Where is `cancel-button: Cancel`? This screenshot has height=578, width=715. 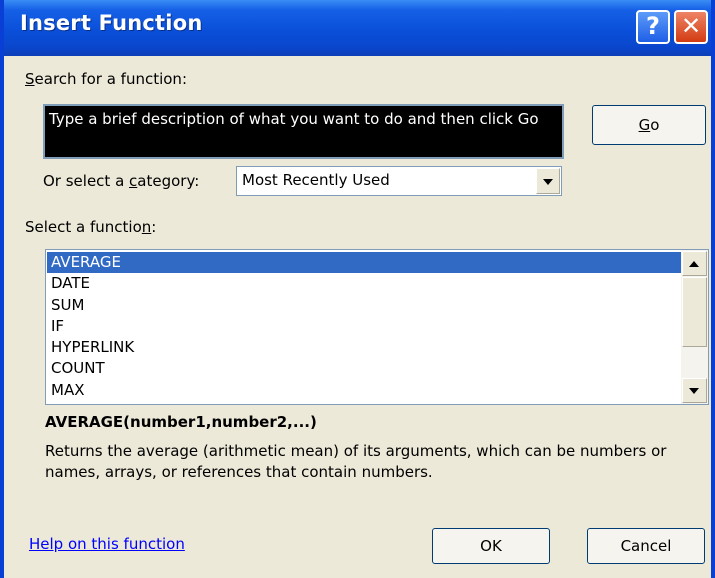
cancel-button: Cancel is located at coordinates (646, 546).